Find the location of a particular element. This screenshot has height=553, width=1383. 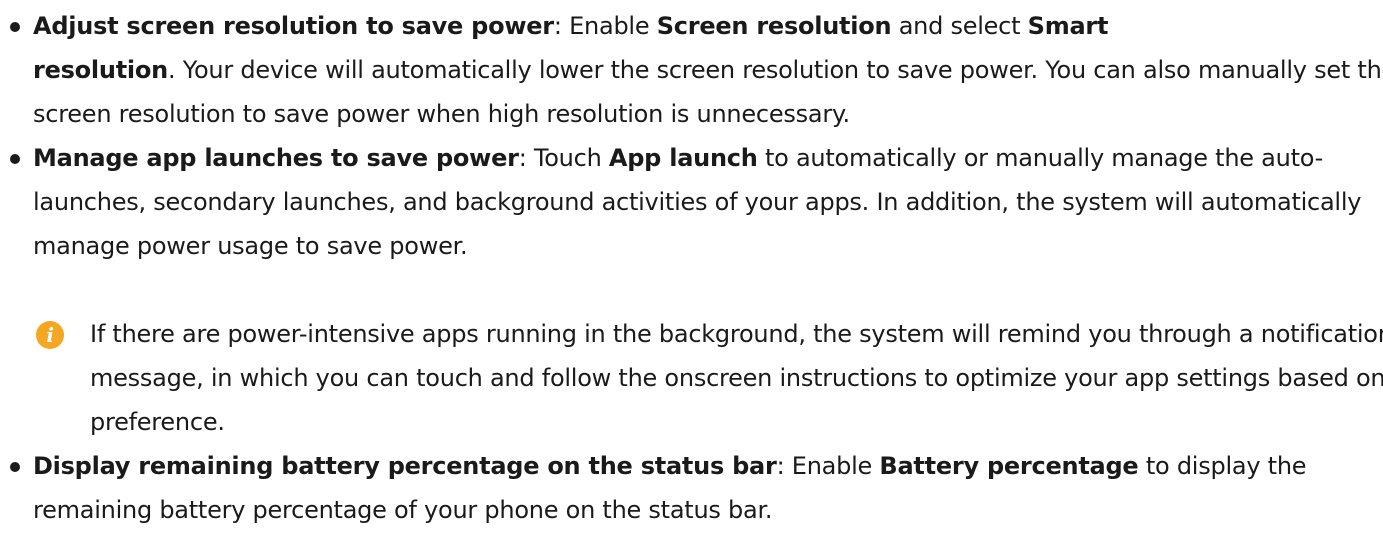

bullet-text: : Touch is located at coordinates (563, 158).